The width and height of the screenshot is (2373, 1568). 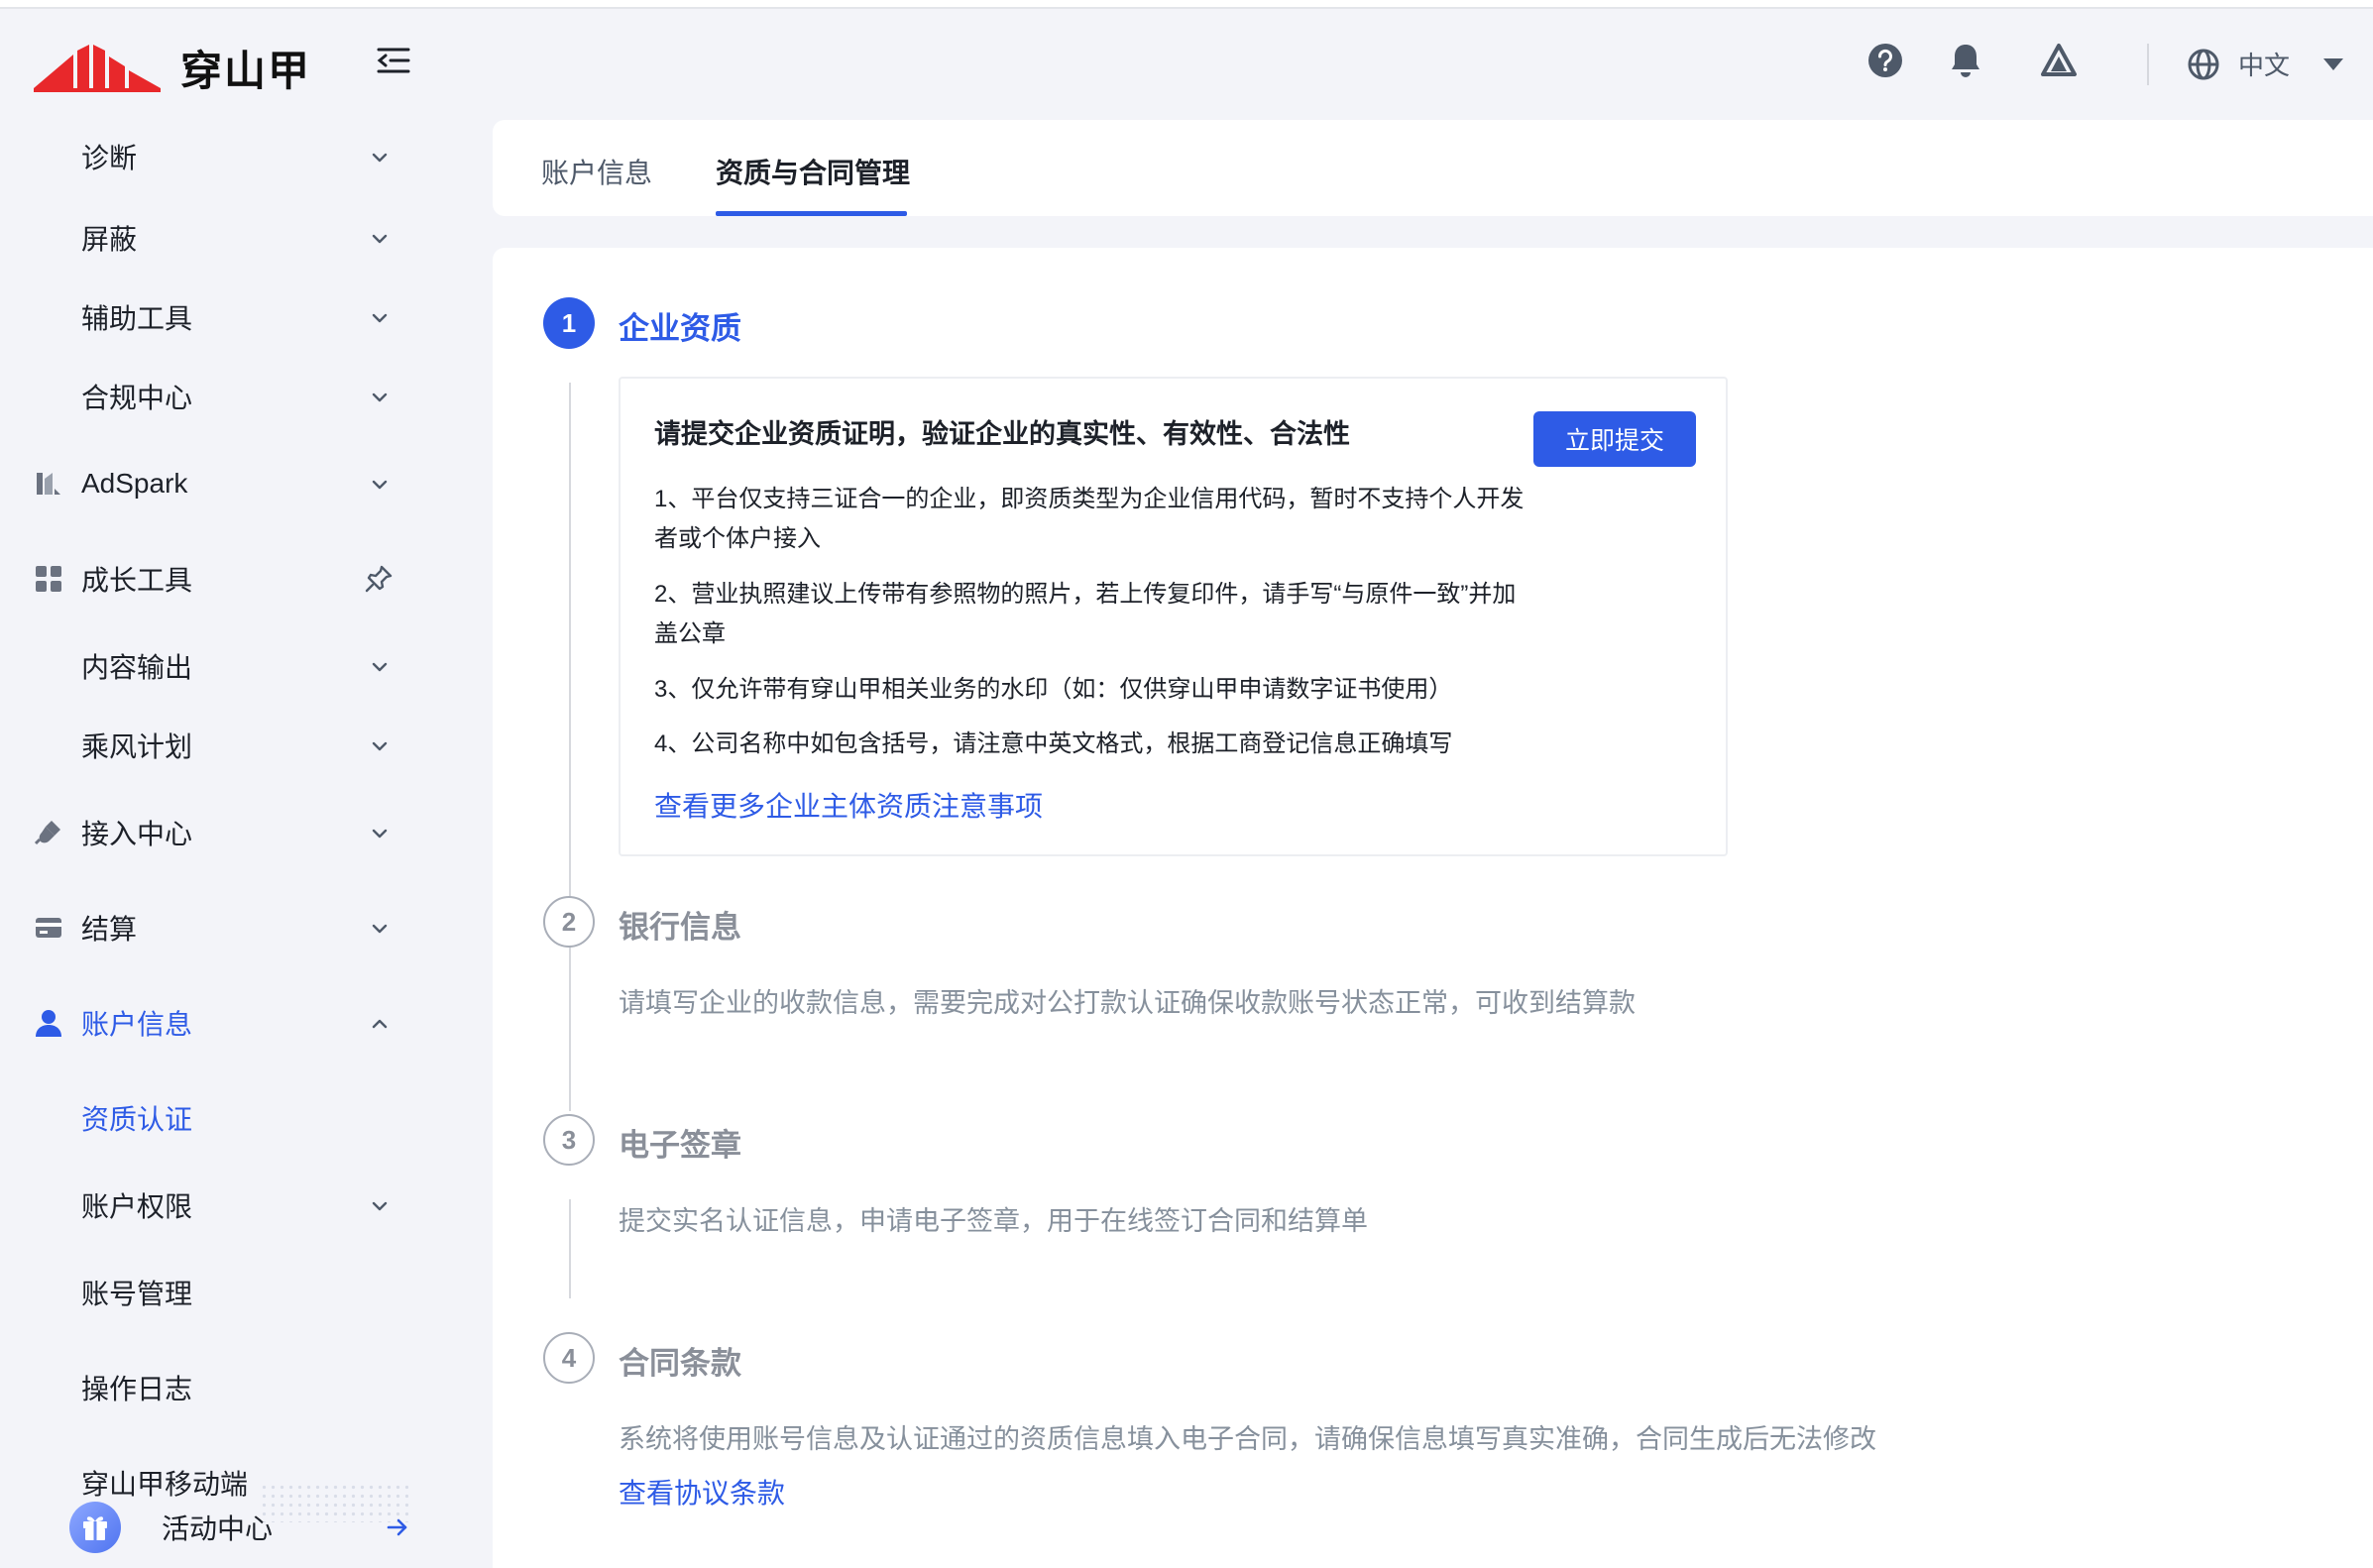 What do you see at coordinates (2333, 63) in the screenshot?
I see `caret-down-icon` at bounding box center [2333, 63].